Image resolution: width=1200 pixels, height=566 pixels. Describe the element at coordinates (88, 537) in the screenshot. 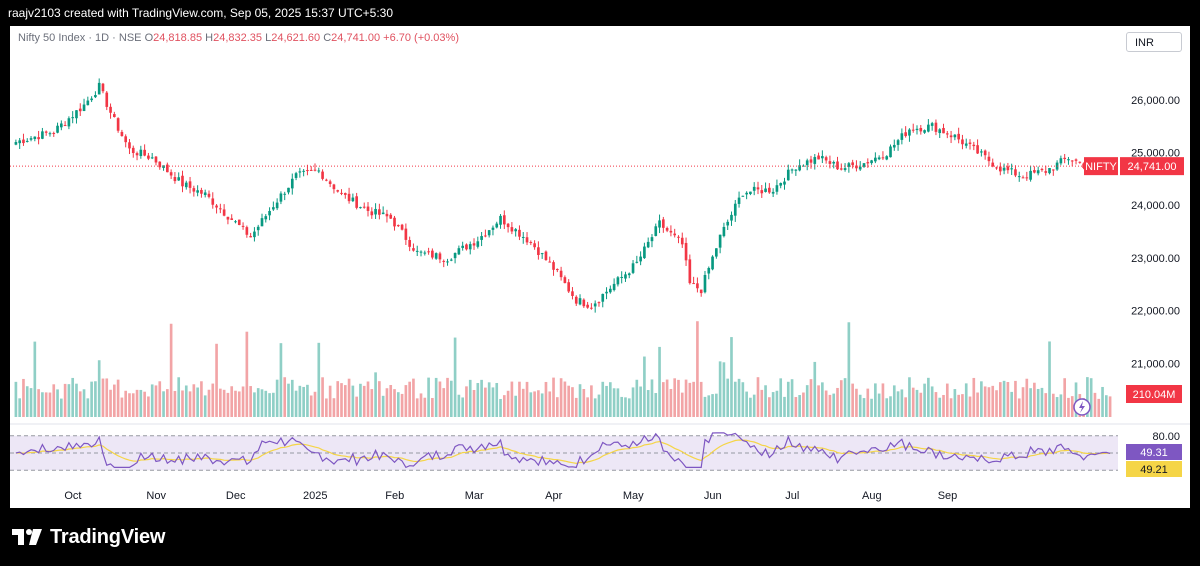

I see `brand-logo: TradingView` at that location.